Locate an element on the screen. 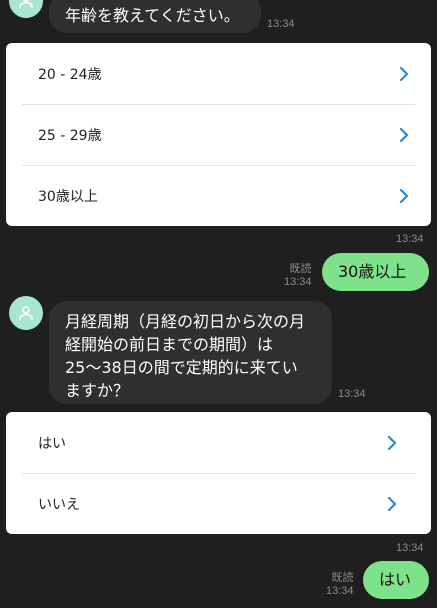 This screenshot has width=437, height=608. option-label: 20 - 24歳 is located at coordinates (70, 74).